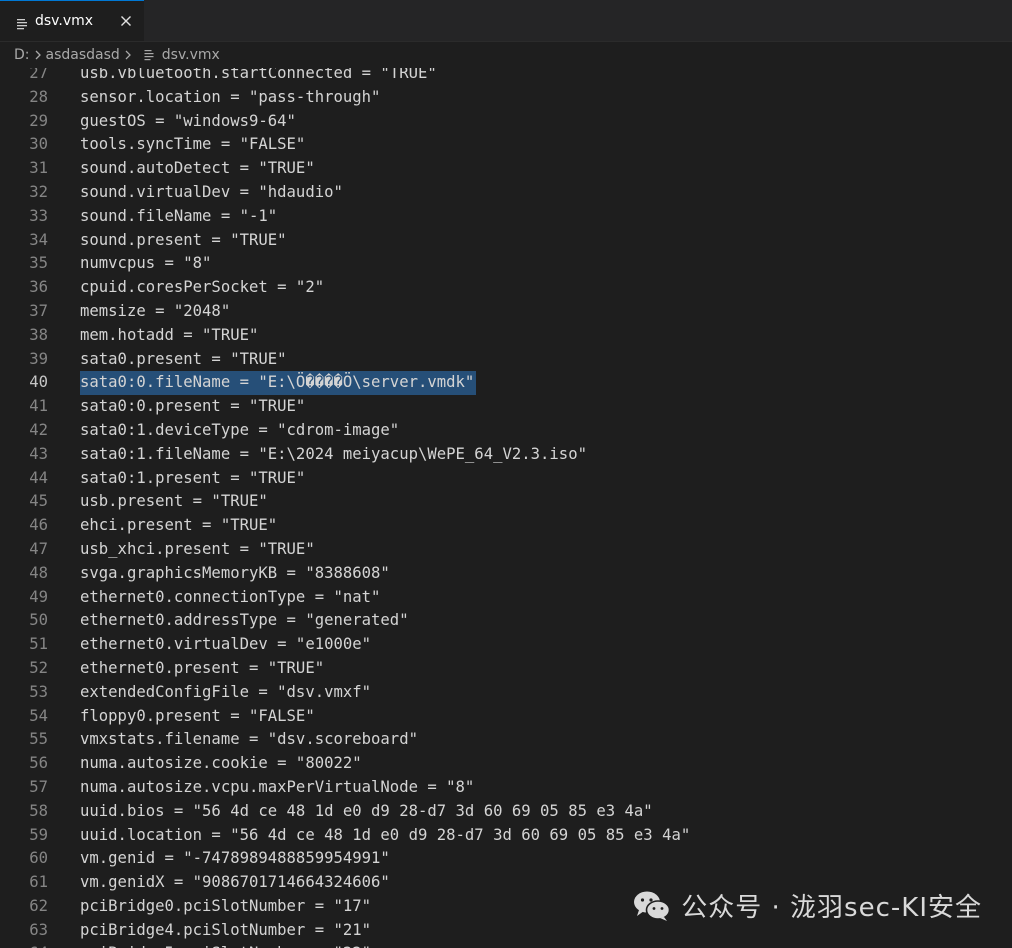 The height and width of the screenshot is (948, 1012). Describe the element at coordinates (506, 945) in the screenshot. I see `code-line: 64 pciBridge5.pciSlotNumber = "22"` at that location.